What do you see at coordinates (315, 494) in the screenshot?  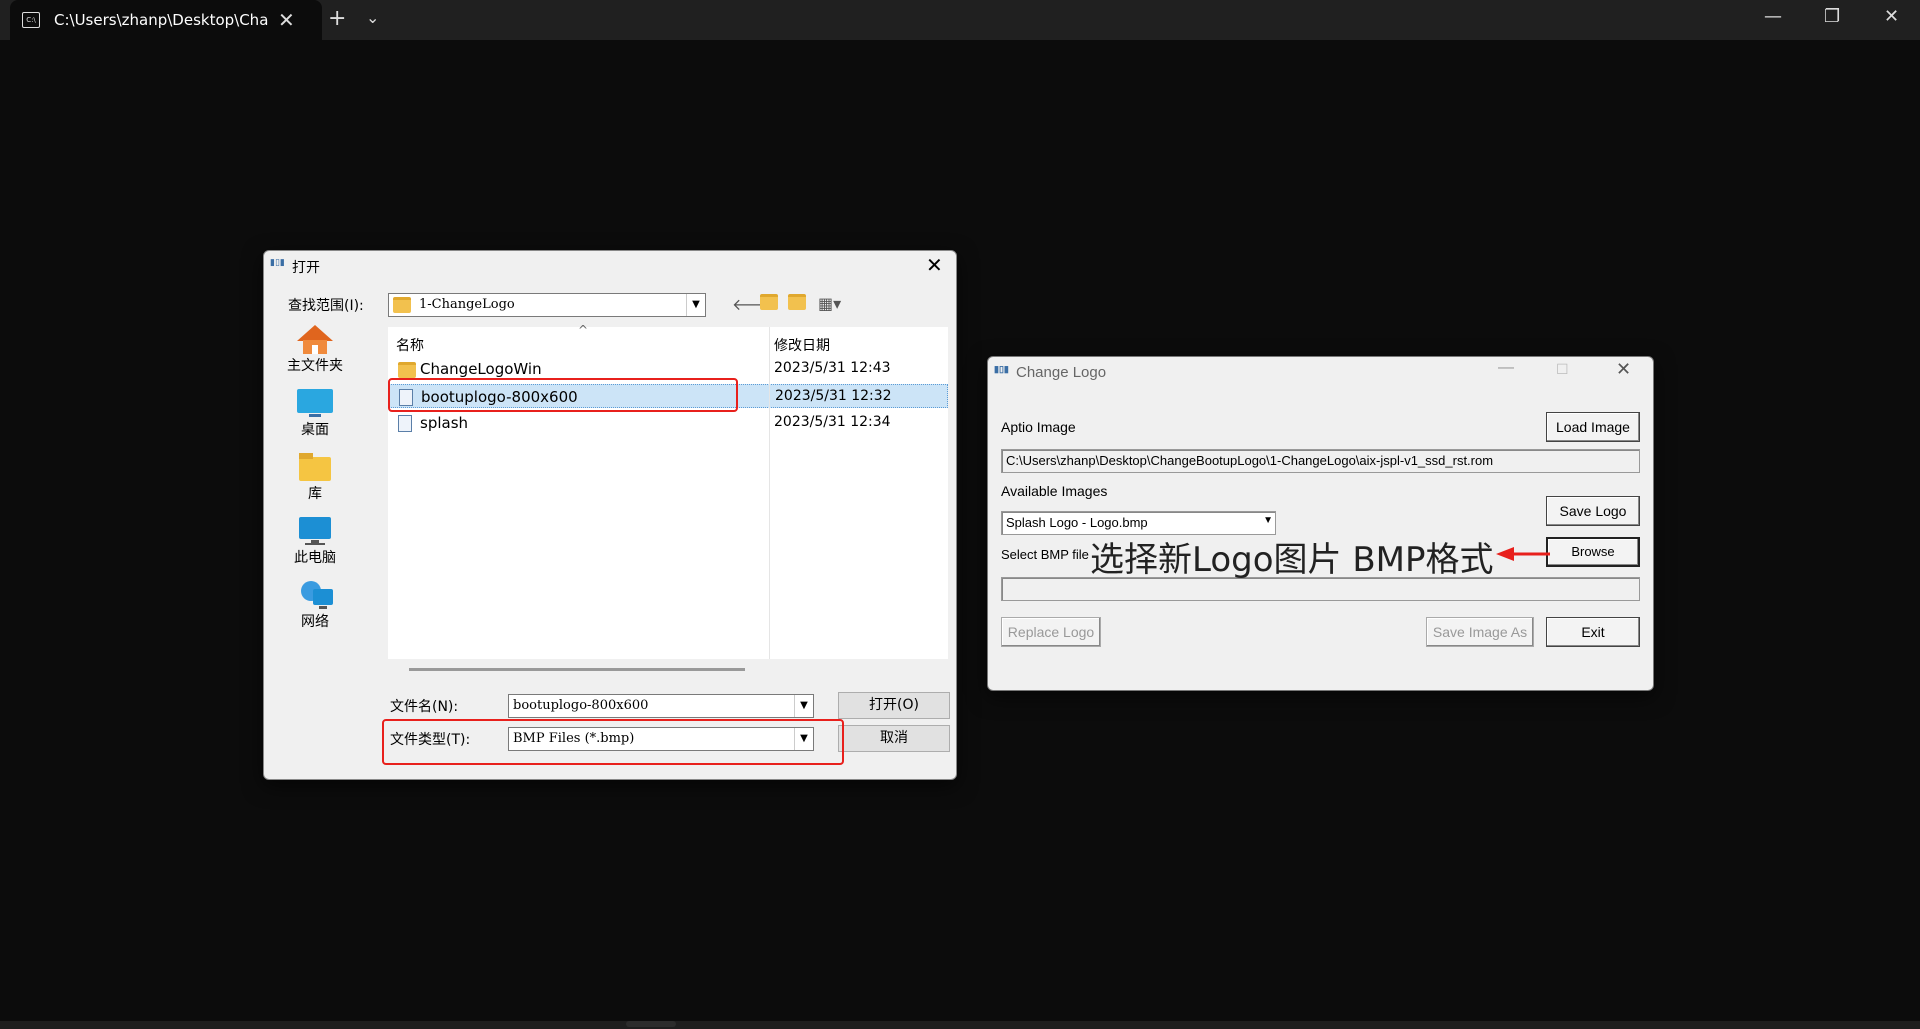 I see `place-label: 库` at bounding box center [315, 494].